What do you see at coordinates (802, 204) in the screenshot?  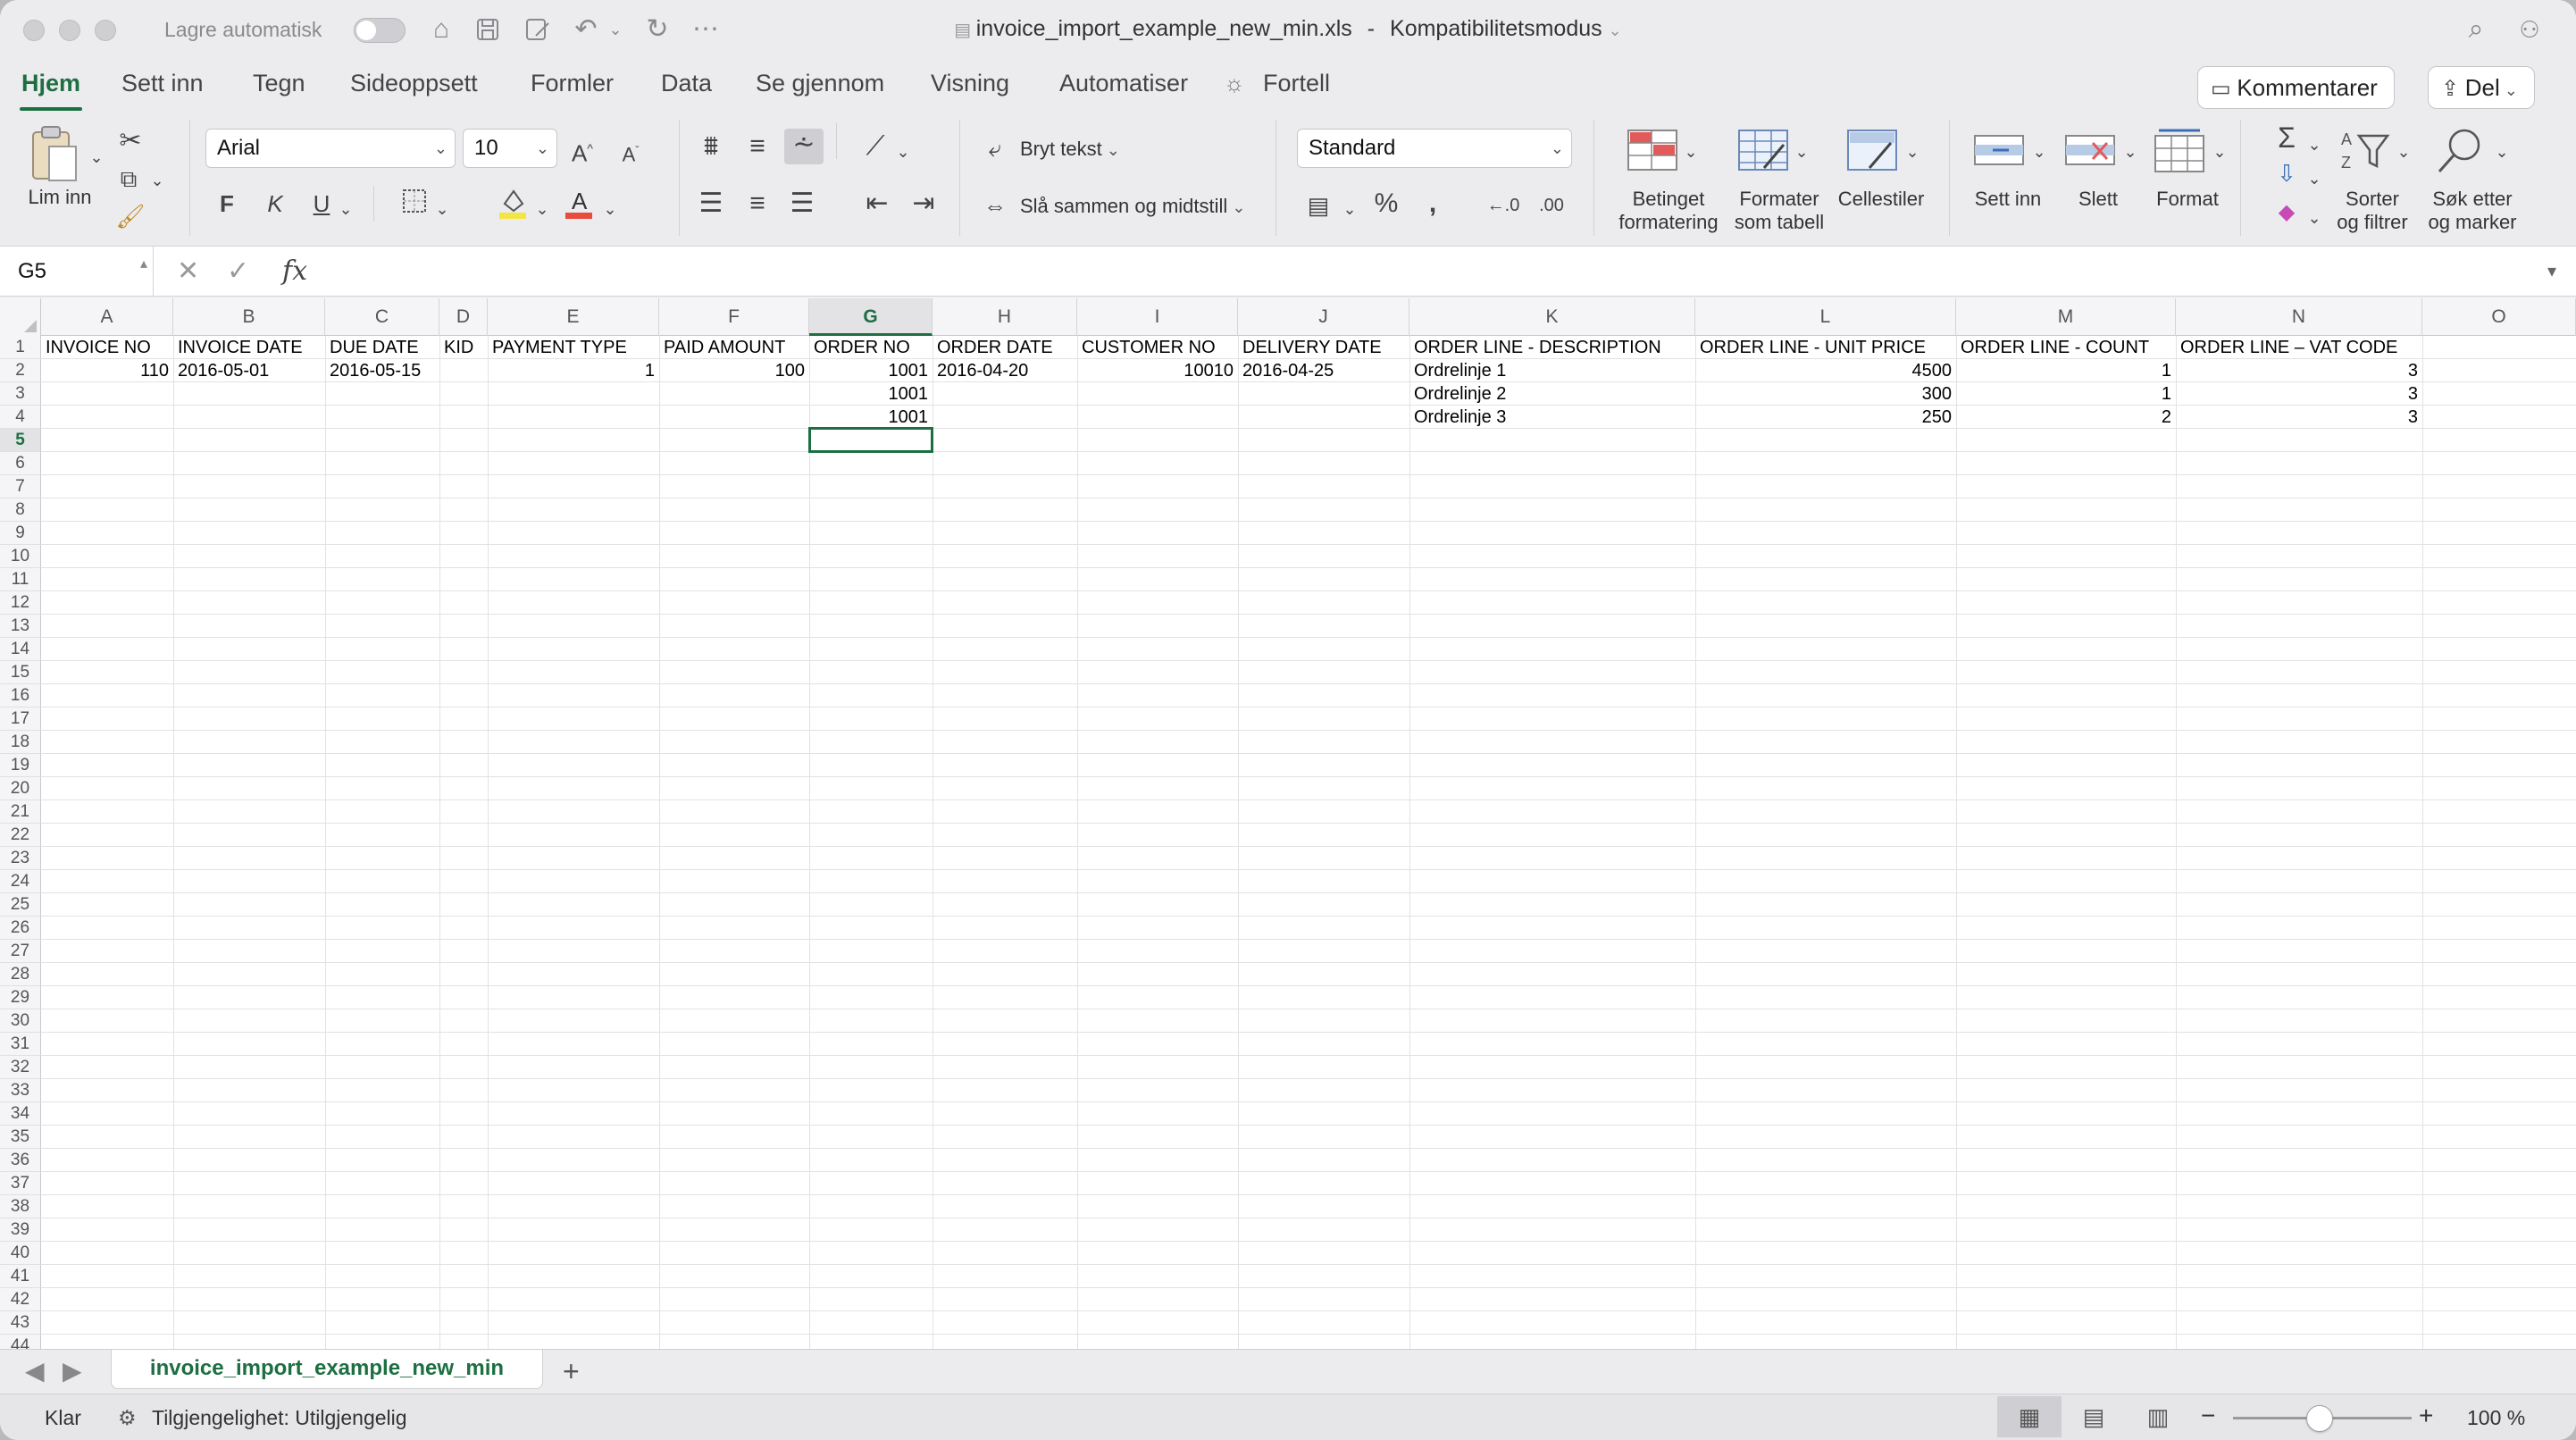 I see `align-right-icon: ☰` at bounding box center [802, 204].